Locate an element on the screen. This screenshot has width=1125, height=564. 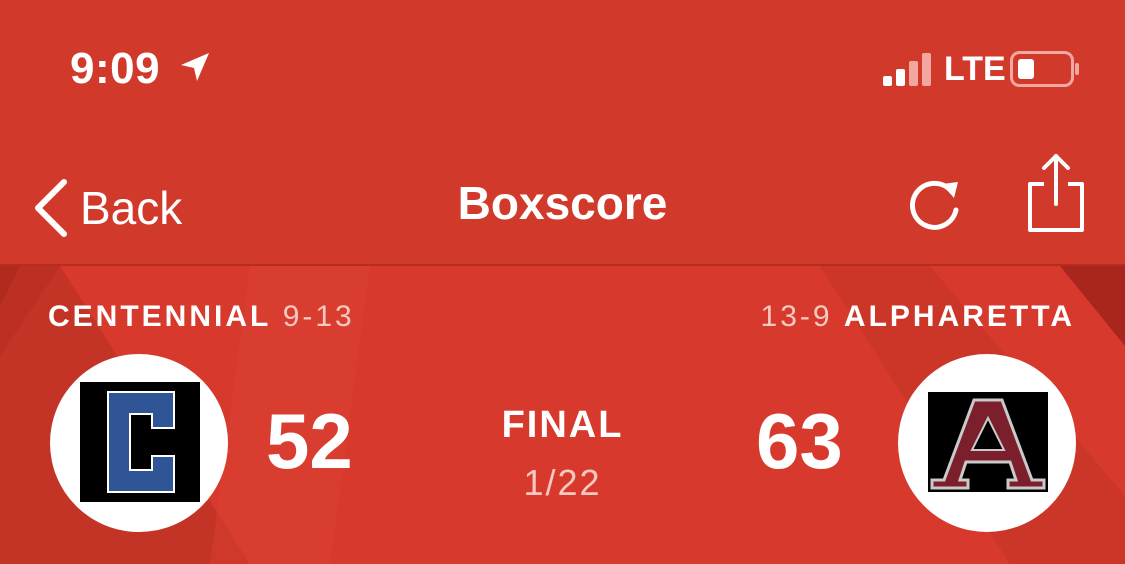
away-team-header: CENTENNIAL 9-13 is located at coordinates (201, 317).